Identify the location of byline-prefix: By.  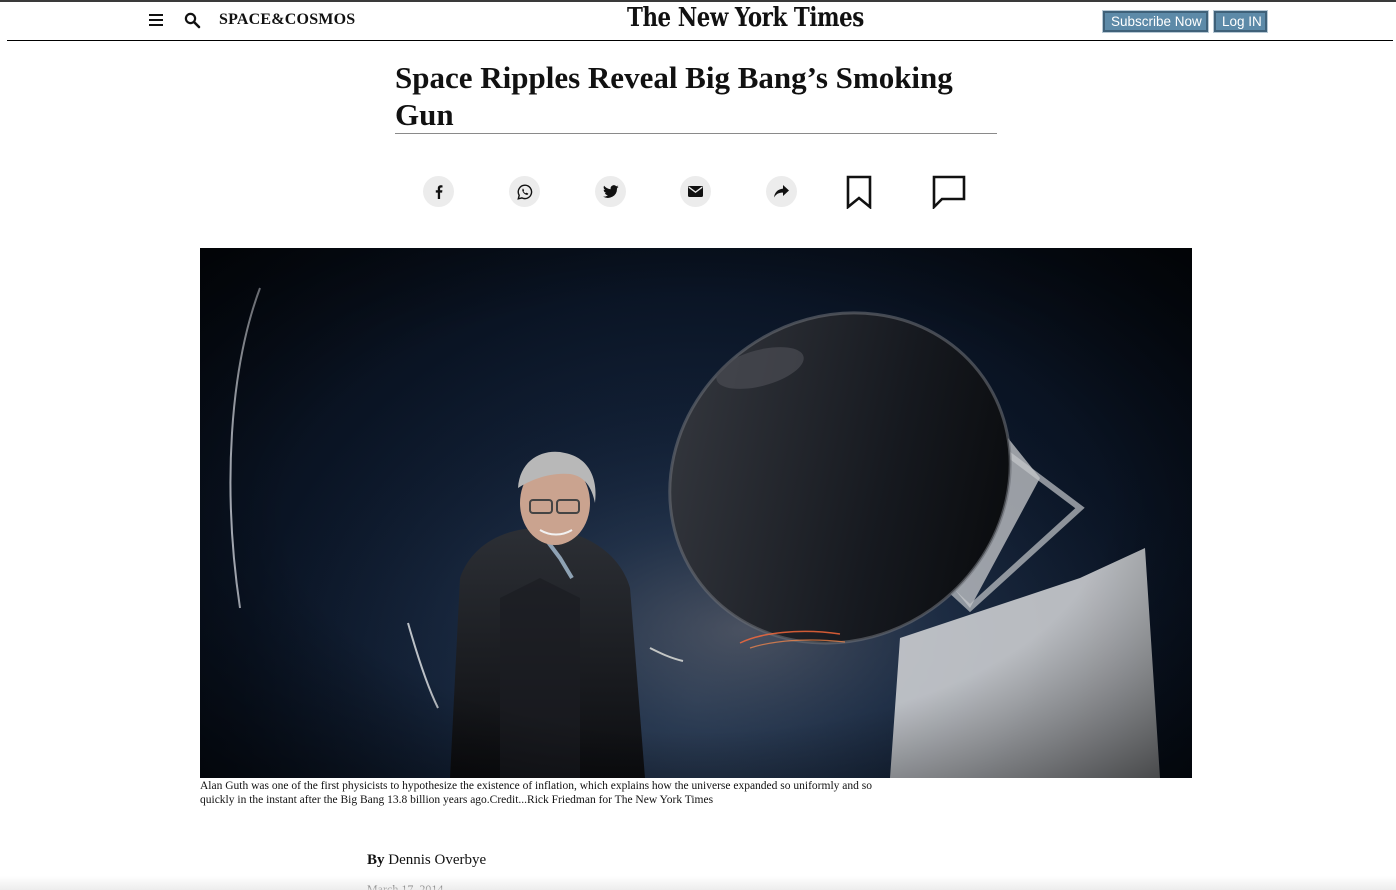
(376, 860).